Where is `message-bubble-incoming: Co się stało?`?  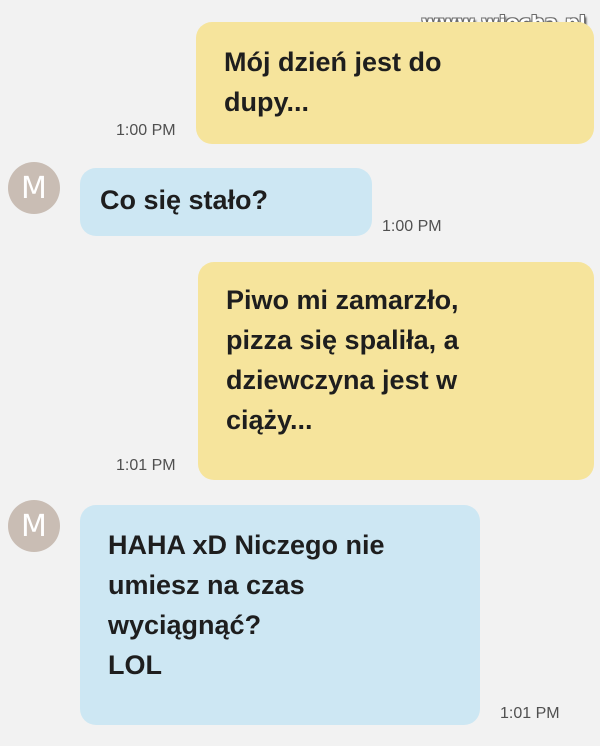 message-bubble-incoming: Co się stało? is located at coordinates (226, 202).